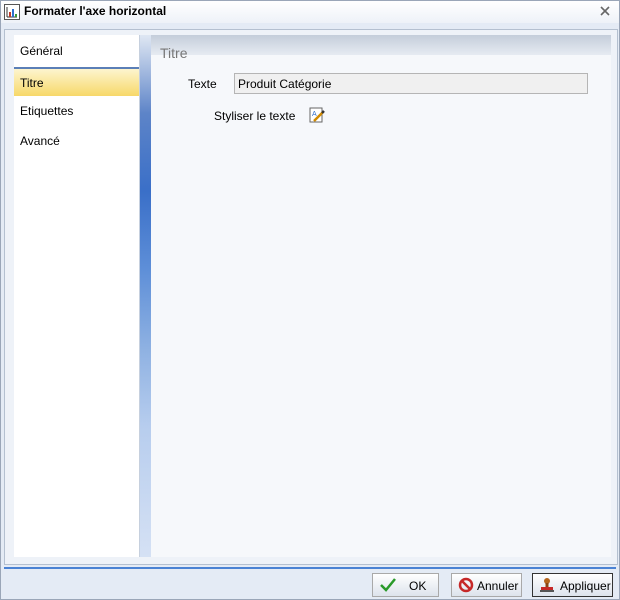  What do you see at coordinates (95, 11) in the screenshot?
I see `dialog-title: Formater l'axe horizontal` at bounding box center [95, 11].